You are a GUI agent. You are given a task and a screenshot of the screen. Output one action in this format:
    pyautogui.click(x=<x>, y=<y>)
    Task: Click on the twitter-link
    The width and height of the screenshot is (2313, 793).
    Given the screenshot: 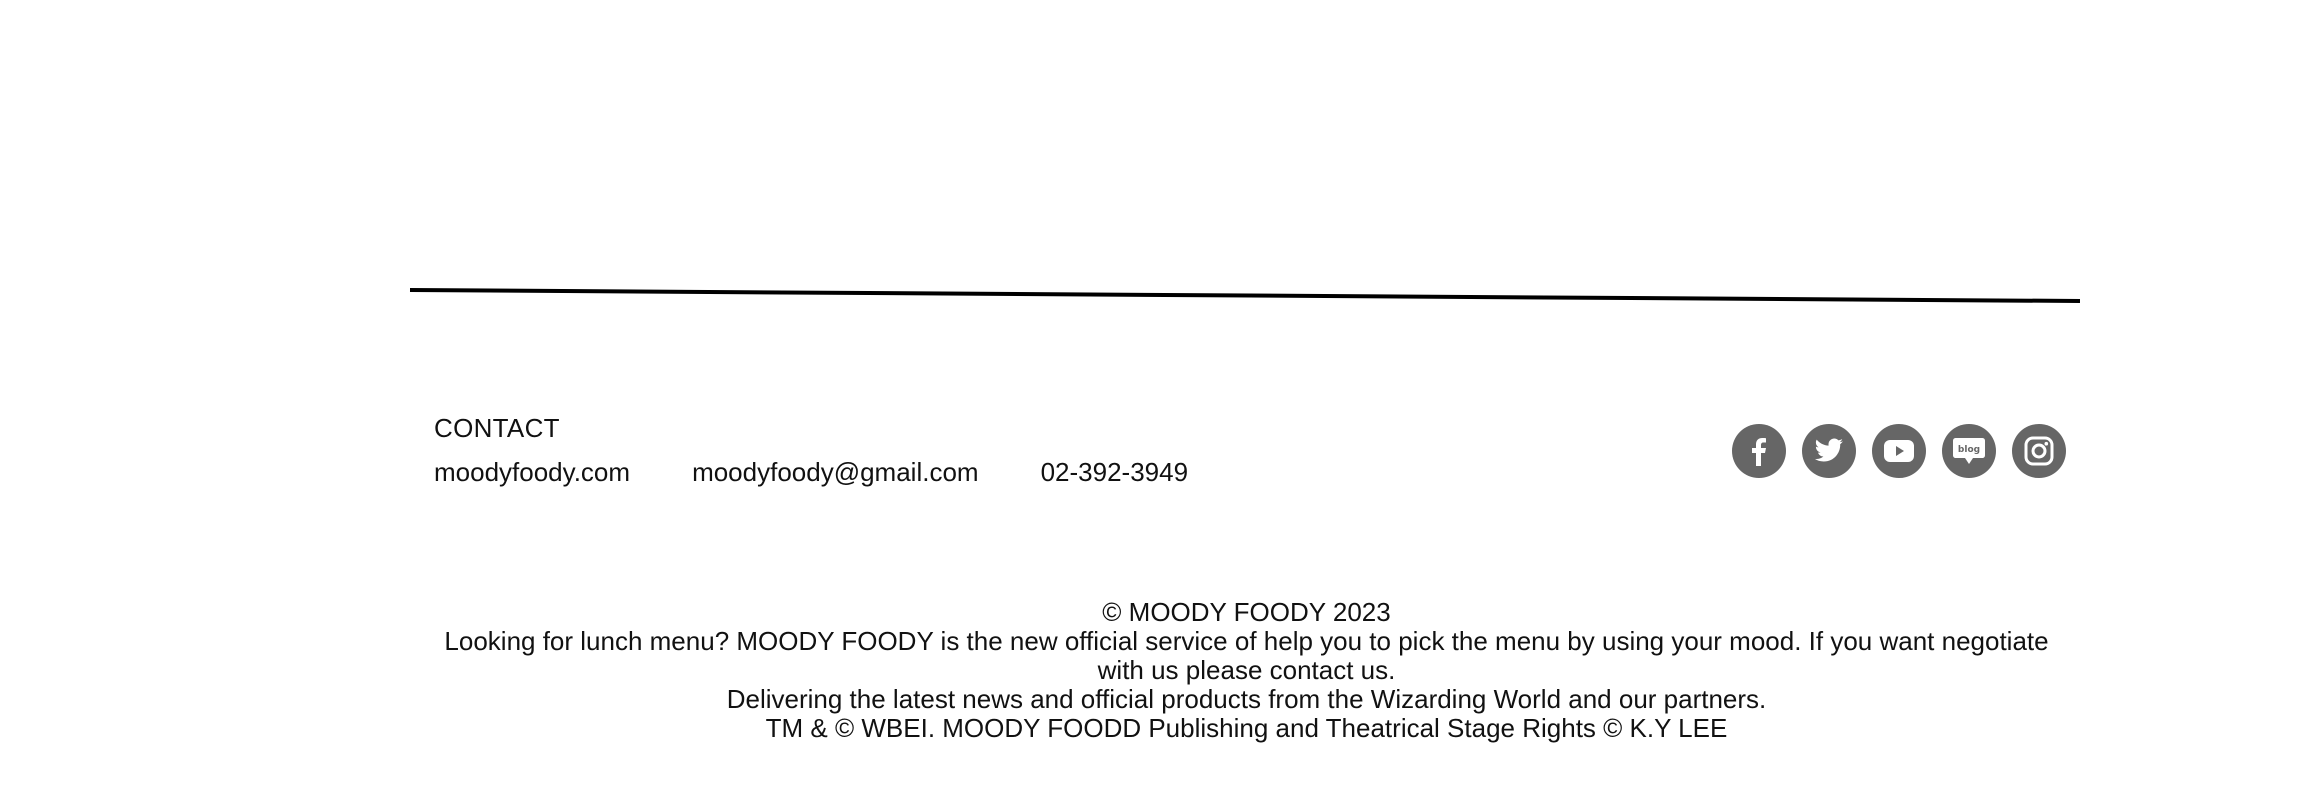 What is the action you would take?
    pyautogui.click(x=1829, y=451)
    